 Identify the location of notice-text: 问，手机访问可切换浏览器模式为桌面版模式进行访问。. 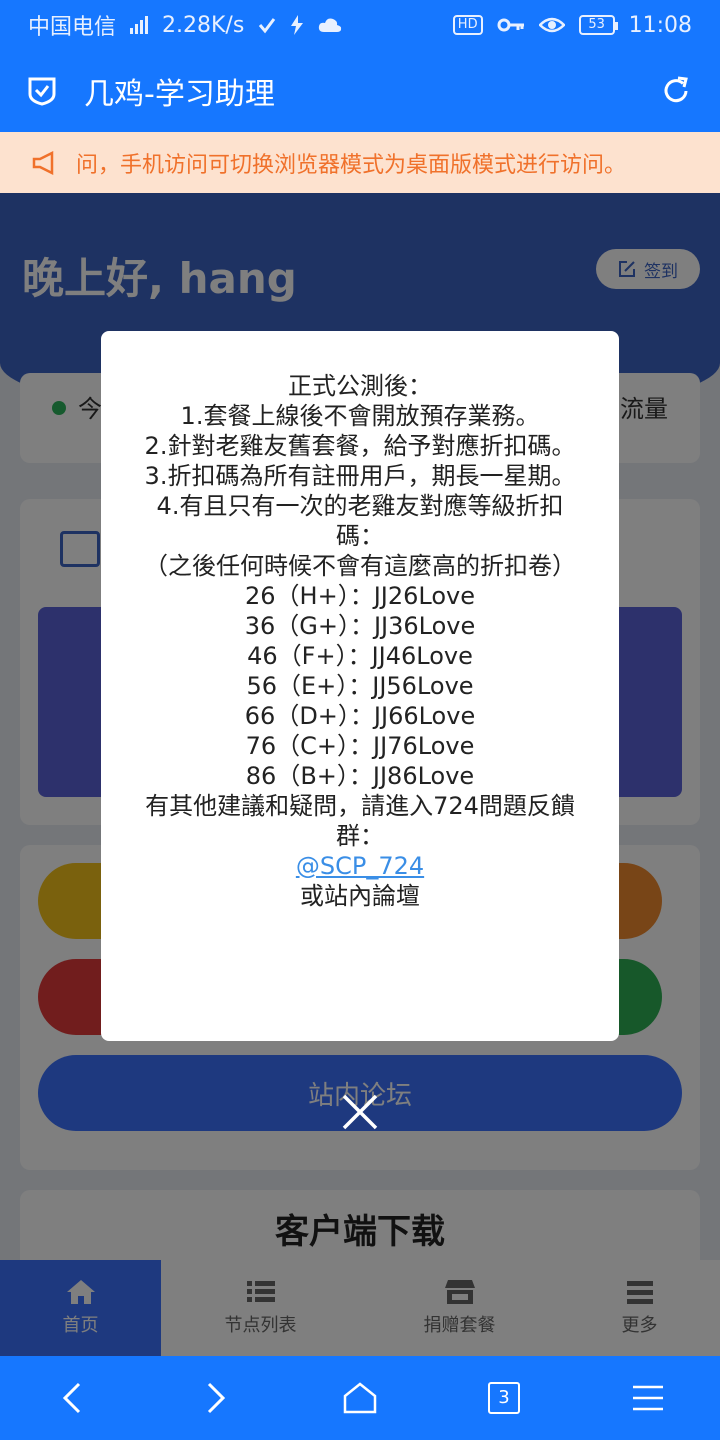
(351, 165).